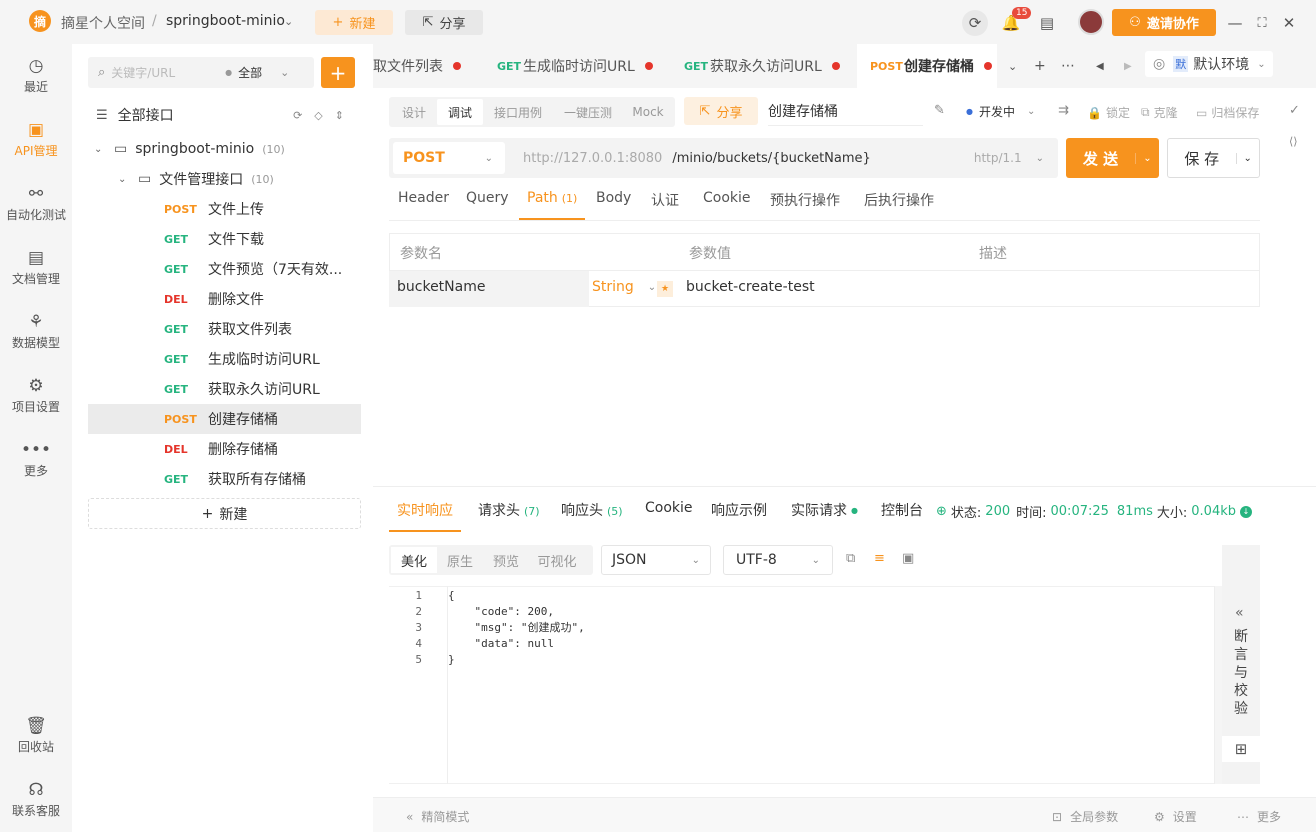 Image resolution: width=1316 pixels, height=832 pixels. What do you see at coordinates (665, 200) in the screenshot?
I see `tab-auth: 认证` at bounding box center [665, 200].